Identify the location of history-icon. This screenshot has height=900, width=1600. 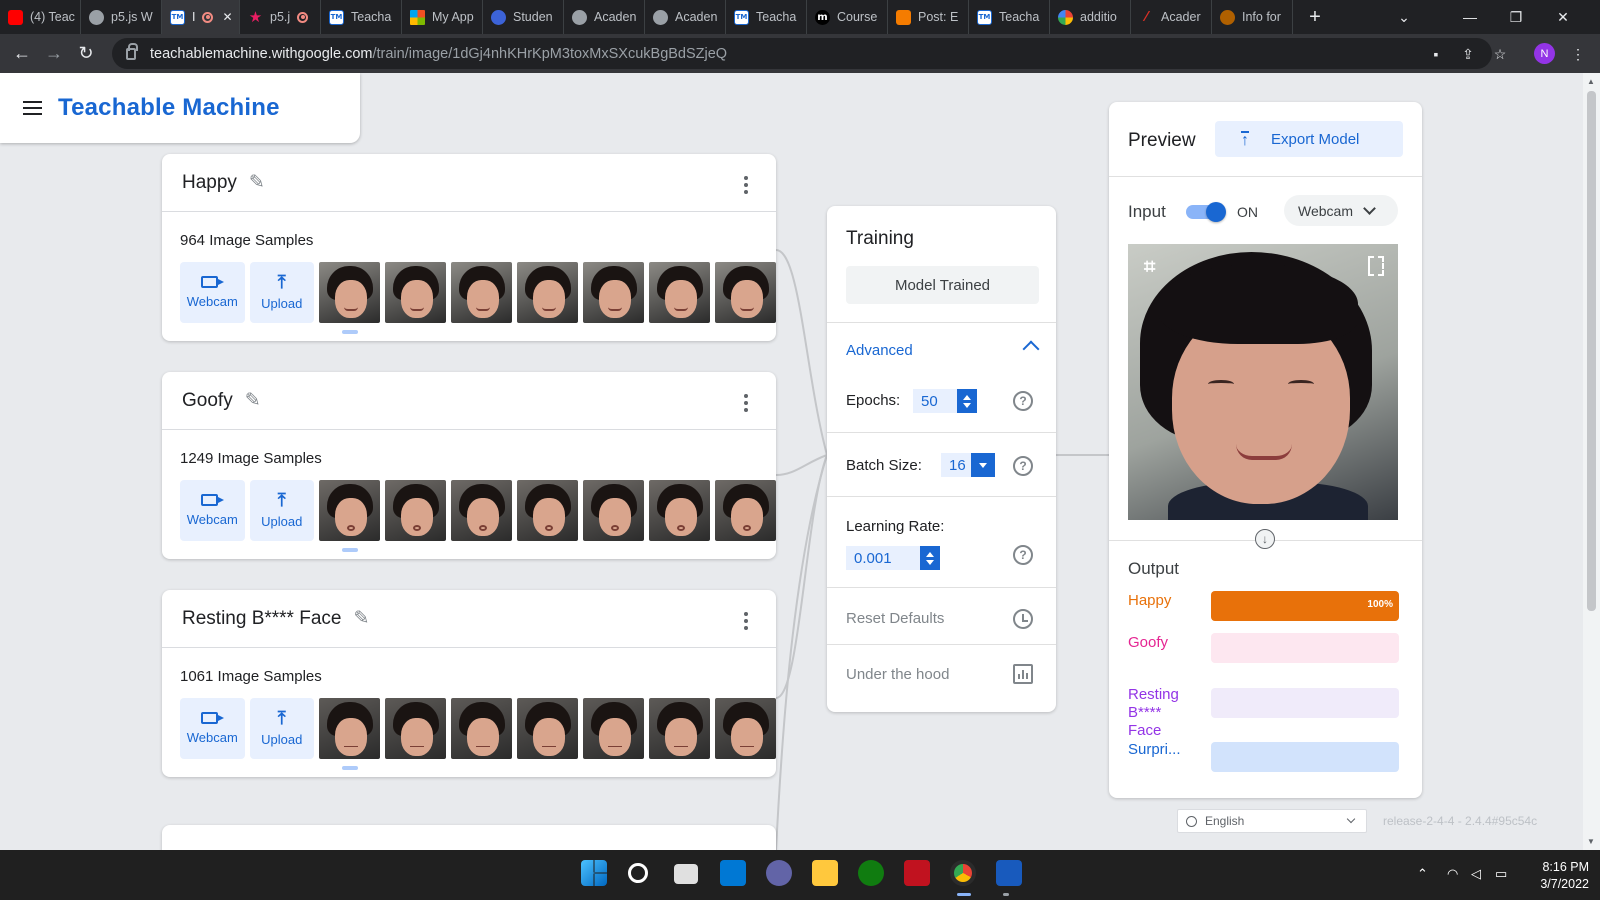
(1023, 619).